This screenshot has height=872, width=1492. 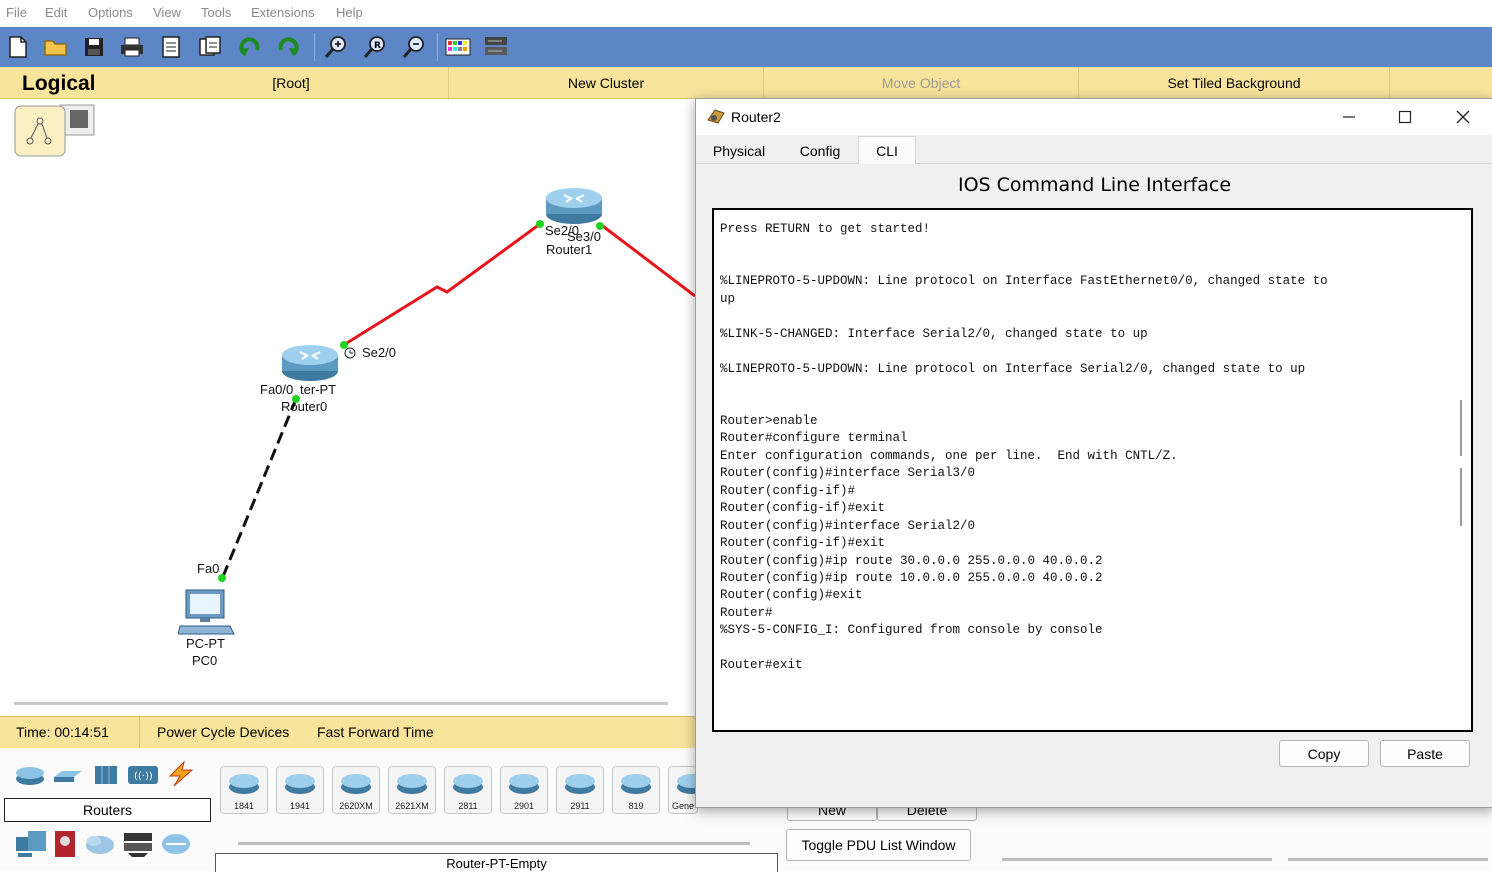 I want to click on maximize-icon, so click(x=1405, y=117).